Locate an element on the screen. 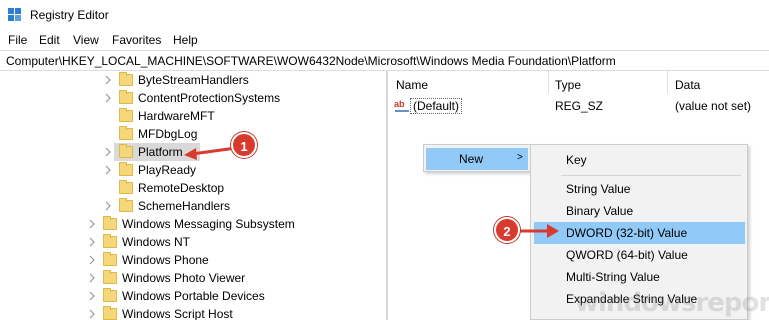  tree-item-bytestreamhandlers: ByteStreamHandlers is located at coordinates (193, 80).